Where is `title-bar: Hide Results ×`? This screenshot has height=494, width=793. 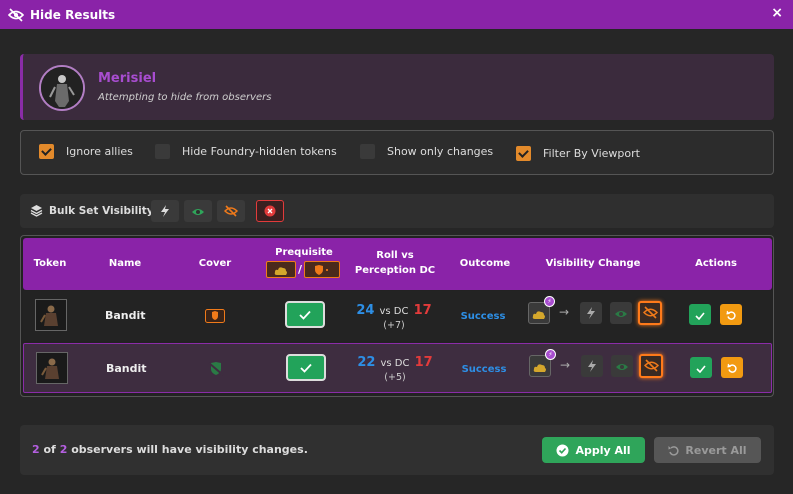
title-bar: Hide Results × is located at coordinates (396, 14).